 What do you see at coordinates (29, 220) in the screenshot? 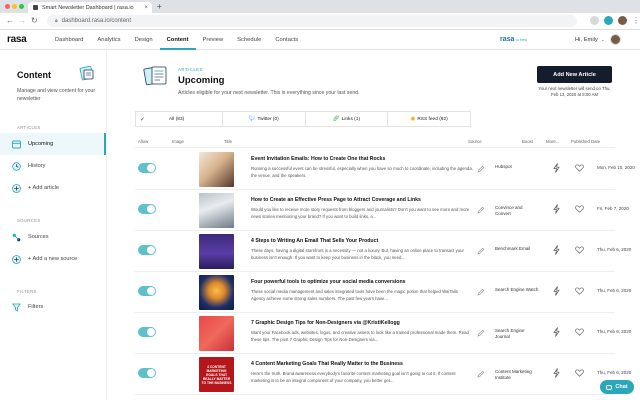
I see `section-sources: SOURCES` at bounding box center [29, 220].